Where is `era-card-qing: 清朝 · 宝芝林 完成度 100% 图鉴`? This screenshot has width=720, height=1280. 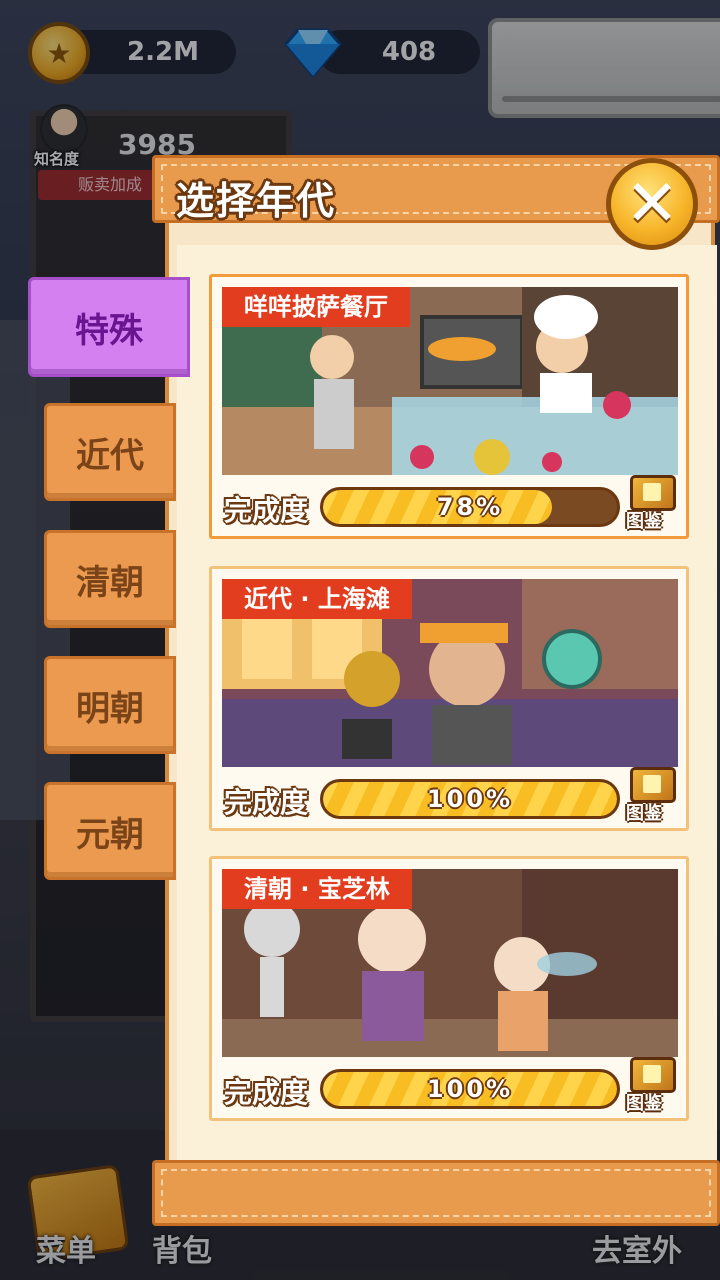
era-card-qing: 清朝 · 宝芝林 完成度 100% 图鉴 is located at coordinates (449, 988).